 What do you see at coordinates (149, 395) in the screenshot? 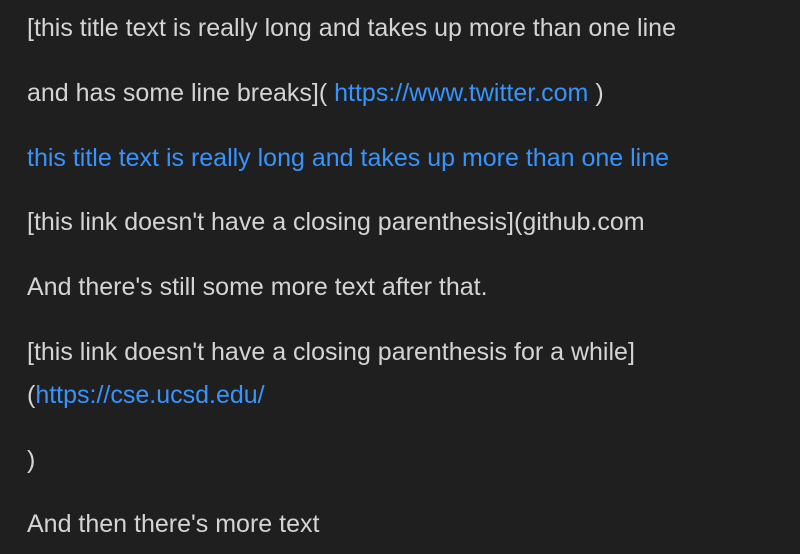
I see `cse-ucsd-link: https://cse.ucsd.edu/` at bounding box center [149, 395].